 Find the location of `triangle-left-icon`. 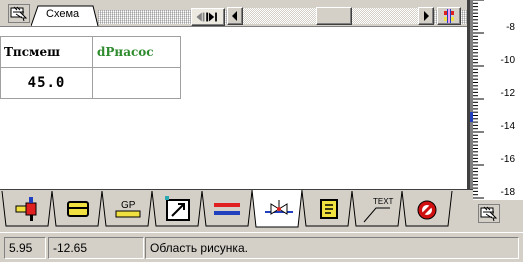

triangle-left-icon is located at coordinates (234, 16).